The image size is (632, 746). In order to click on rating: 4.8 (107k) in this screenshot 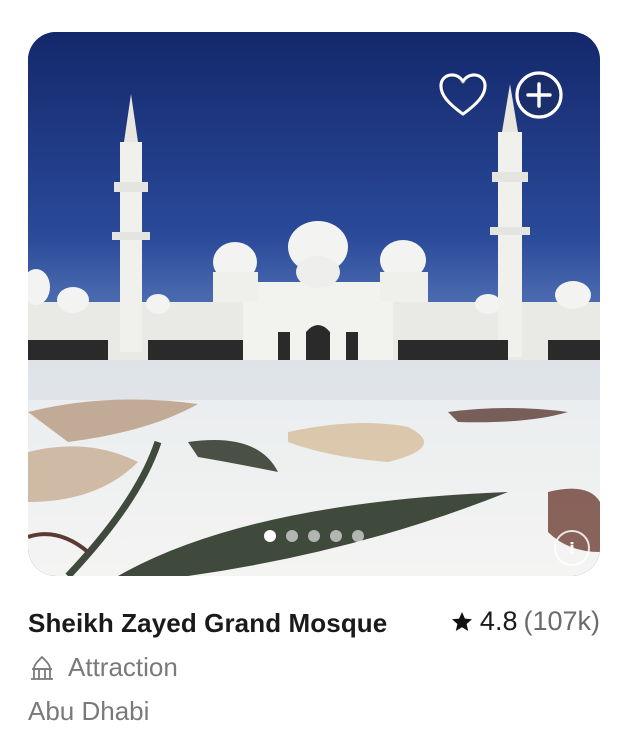, I will do `click(525, 621)`.